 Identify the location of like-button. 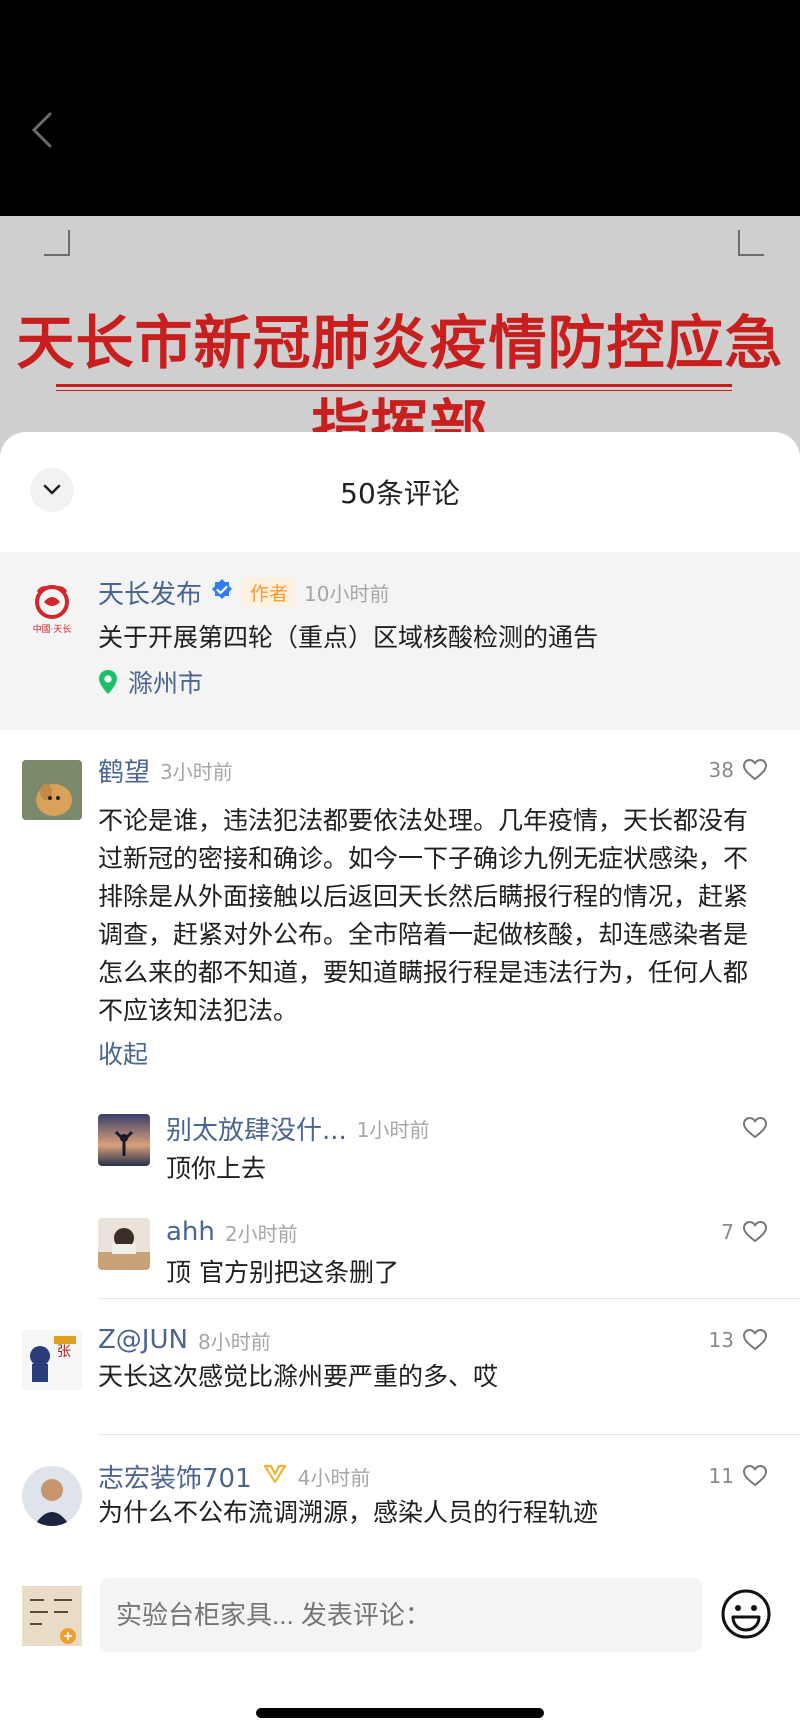
(751, 1128).